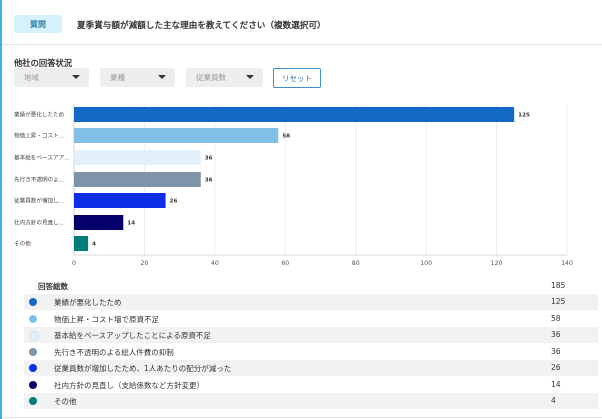 The height and width of the screenshot is (419, 602). What do you see at coordinates (94, 245) in the screenshot?
I see `bar-value-label: 4` at bounding box center [94, 245].